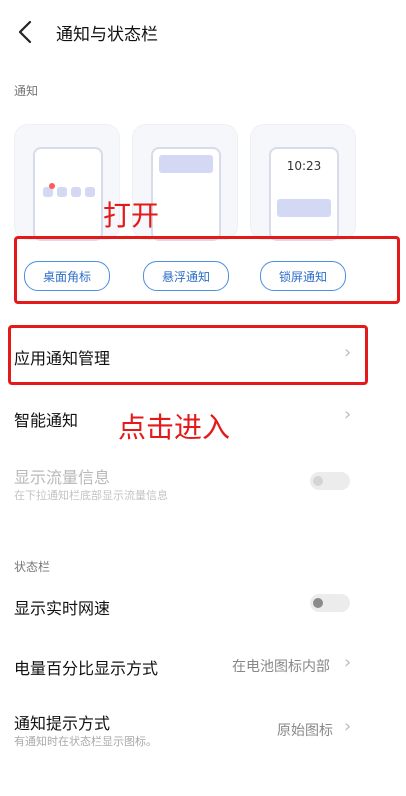 This screenshot has width=406, height=796. I want to click on lockscreen-banner-shape, so click(304, 208).